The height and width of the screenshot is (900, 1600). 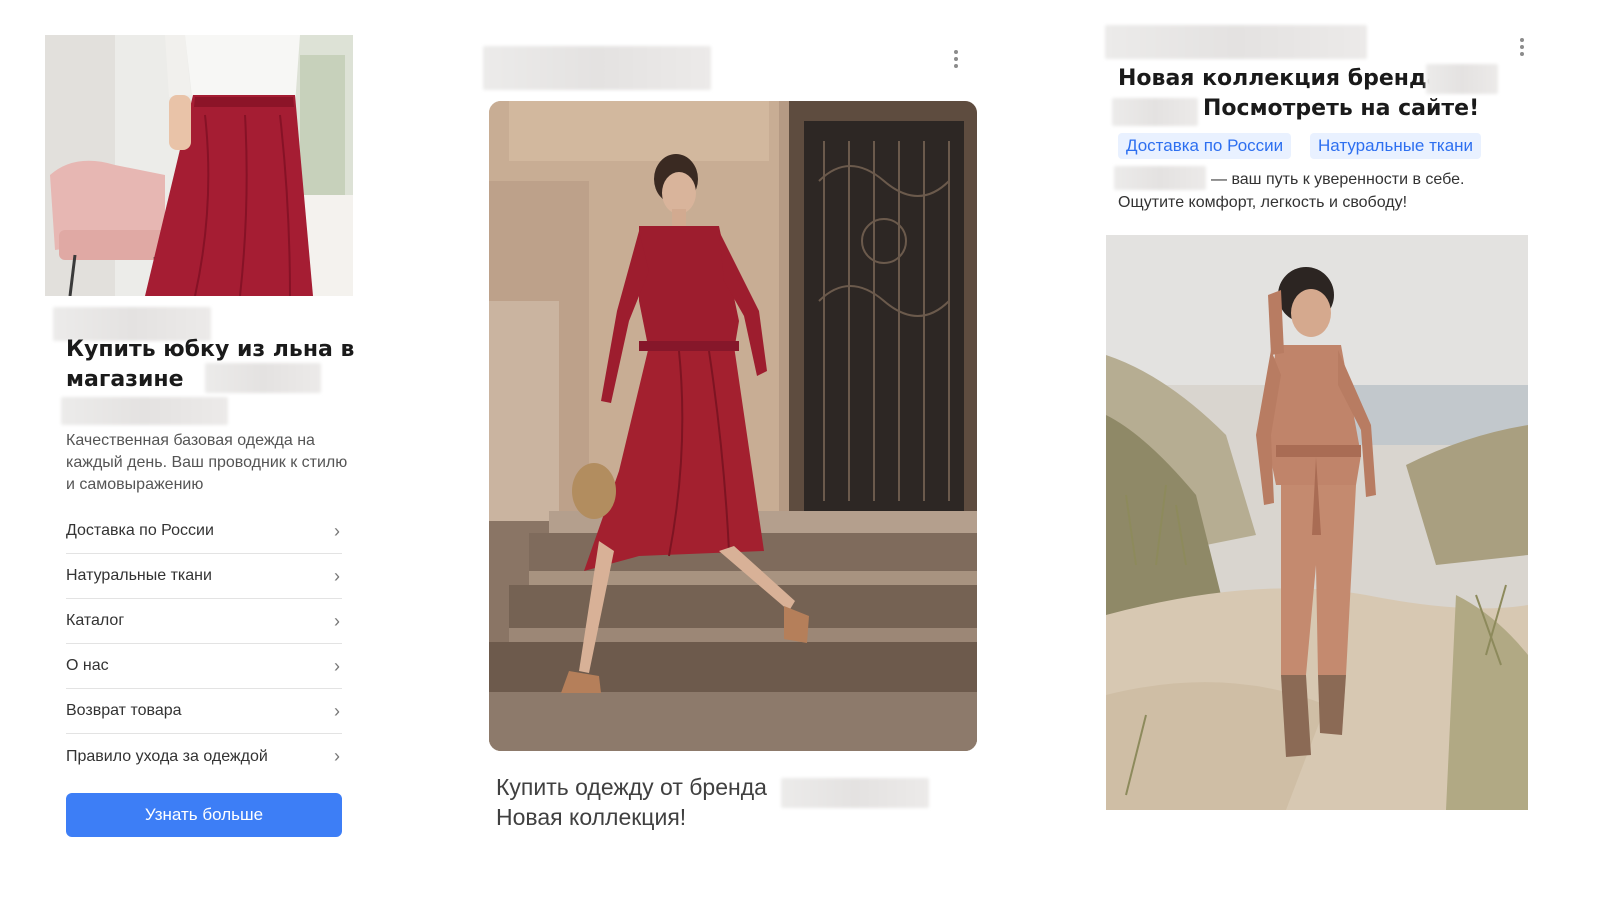 I want to click on chip-delivery: Доставка по России, so click(x=1205, y=146).